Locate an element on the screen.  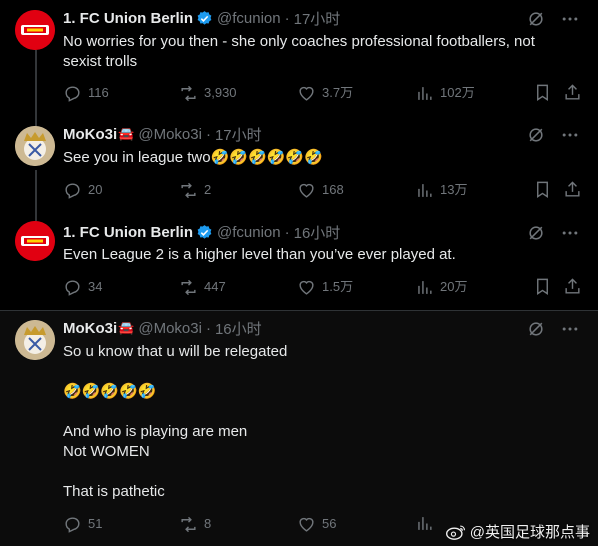
tweet-line: sexist trolls is located at coordinates (100, 61).